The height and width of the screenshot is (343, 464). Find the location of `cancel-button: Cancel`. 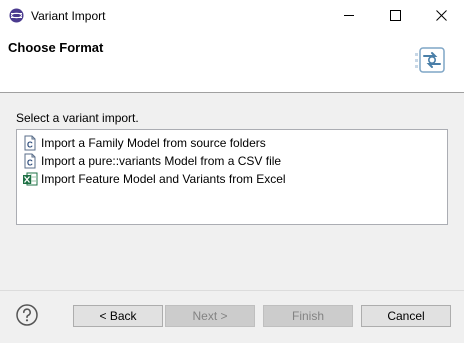

cancel-button: Cancel is located at coordinates (406, 316).